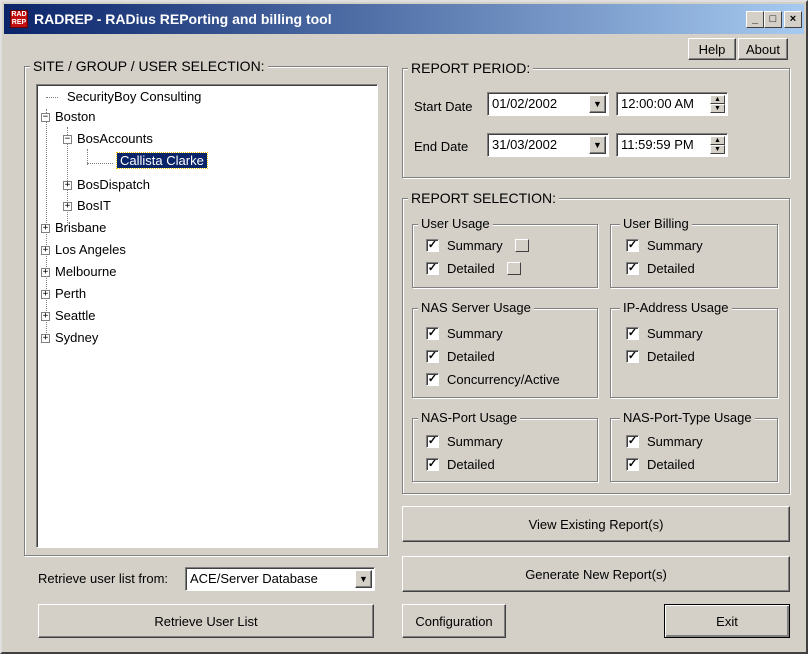 The height and width of the screenshot is (654, 808). Describe the element at coordinates (113, 184) in the screenshot. I see `tree-item-bosdispatch: BosDispatch` at that location.